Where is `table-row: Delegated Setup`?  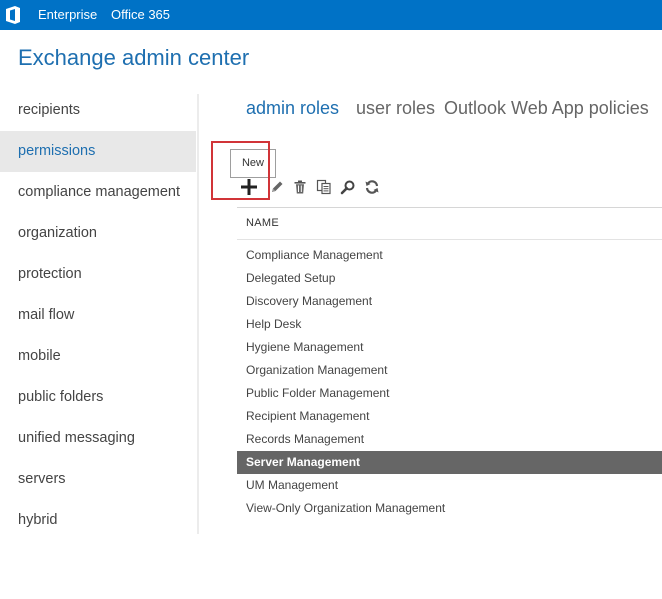
table-row: Delegated Setup is located at coordinates (449, 278).